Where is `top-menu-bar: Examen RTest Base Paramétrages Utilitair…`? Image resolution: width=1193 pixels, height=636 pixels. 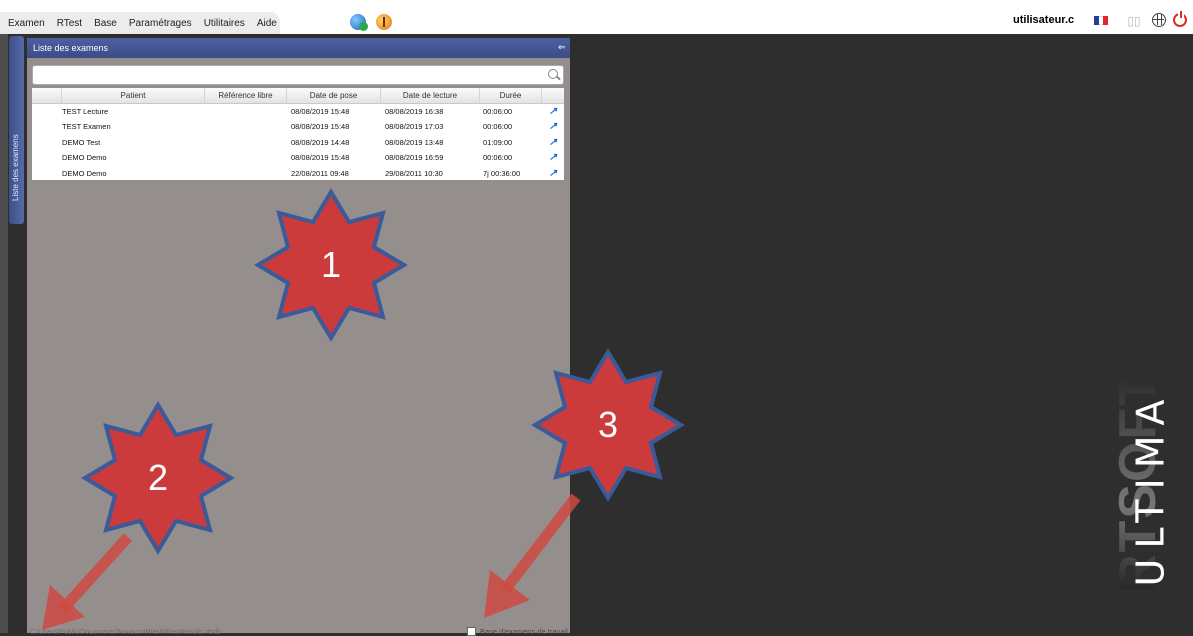 top-menu-bar: Examen RTest Base Paramétrages Utilitair… is located at coordinates (596, 17).